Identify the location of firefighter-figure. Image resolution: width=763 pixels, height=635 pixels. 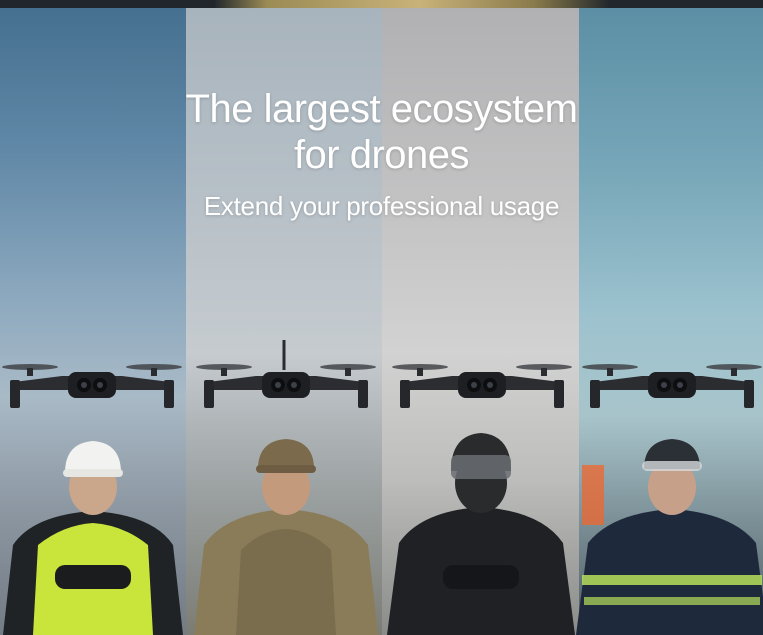
(669, 537).